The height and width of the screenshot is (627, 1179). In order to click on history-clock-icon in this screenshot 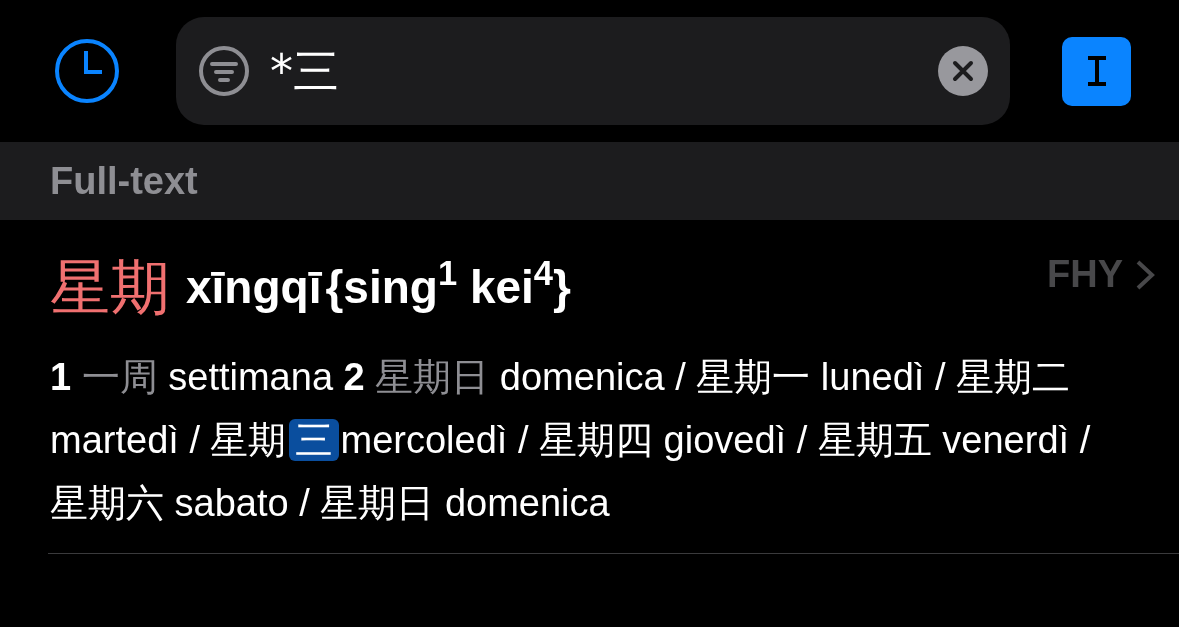, I will do `click(87, 71)`.